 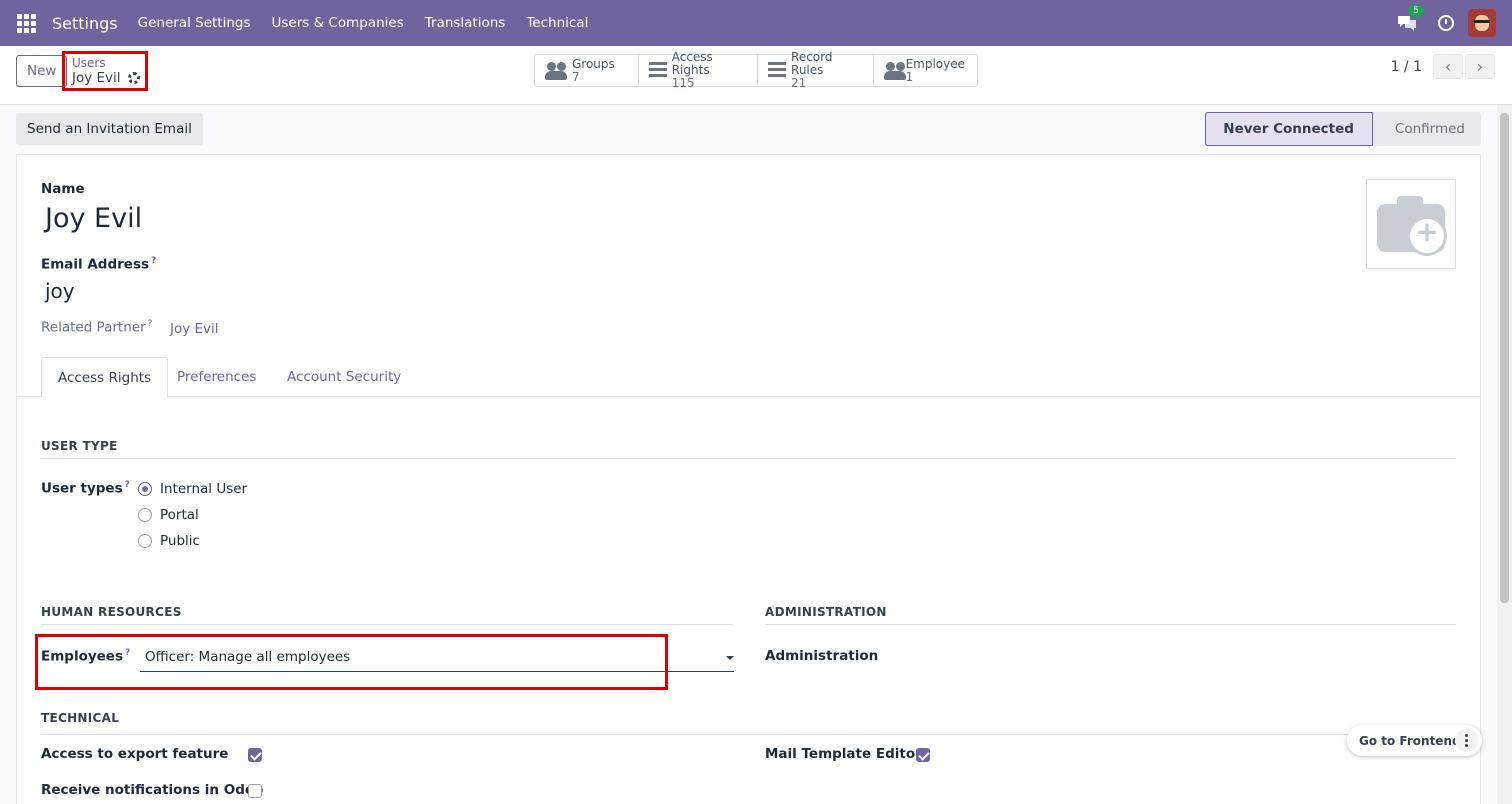 I want to click on apps-menu-icon, so click(x=26, y=23).